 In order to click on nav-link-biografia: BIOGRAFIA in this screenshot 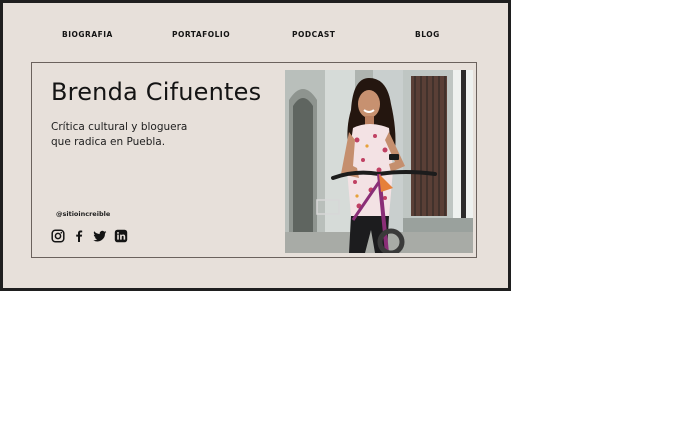, I will do `click(87, 34)`.